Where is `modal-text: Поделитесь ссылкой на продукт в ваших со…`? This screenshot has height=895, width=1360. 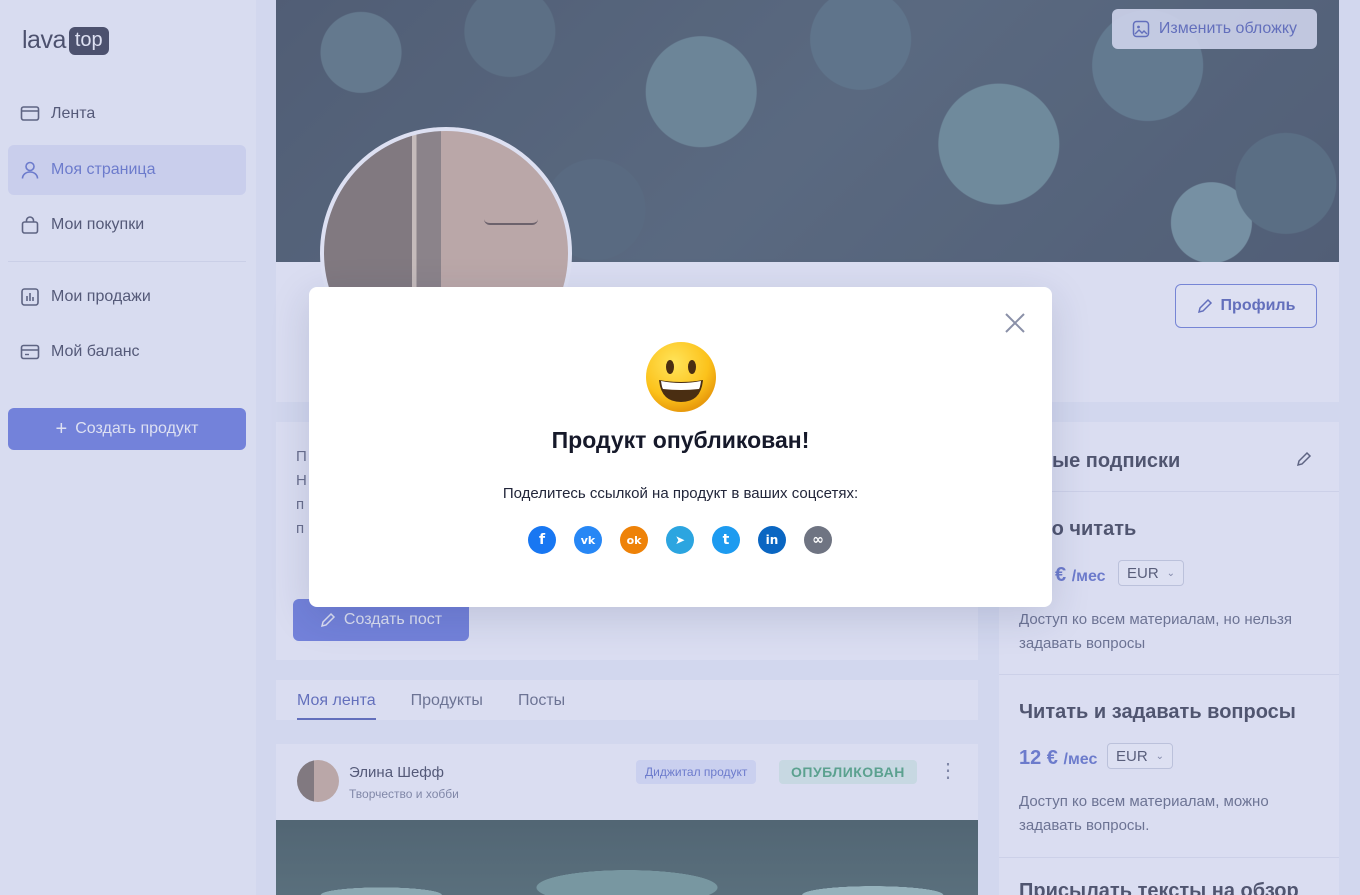
modal-text: Поделитесь ссылкой на продукт в ваших со… is located at coordinates (680, 493).